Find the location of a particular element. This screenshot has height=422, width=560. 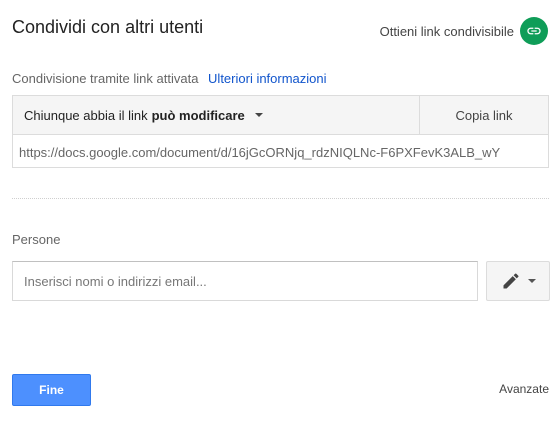

link-permission-value: può modificare is located at coordinates (198, 115).